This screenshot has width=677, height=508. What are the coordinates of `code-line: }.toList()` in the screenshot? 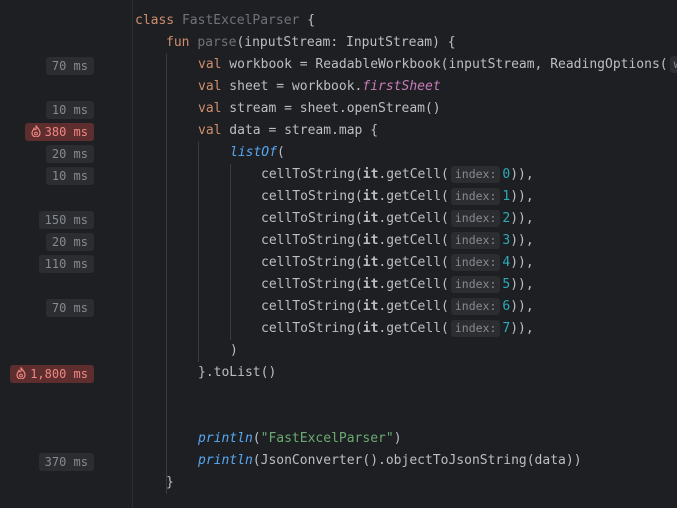 It's located at (237, 373).